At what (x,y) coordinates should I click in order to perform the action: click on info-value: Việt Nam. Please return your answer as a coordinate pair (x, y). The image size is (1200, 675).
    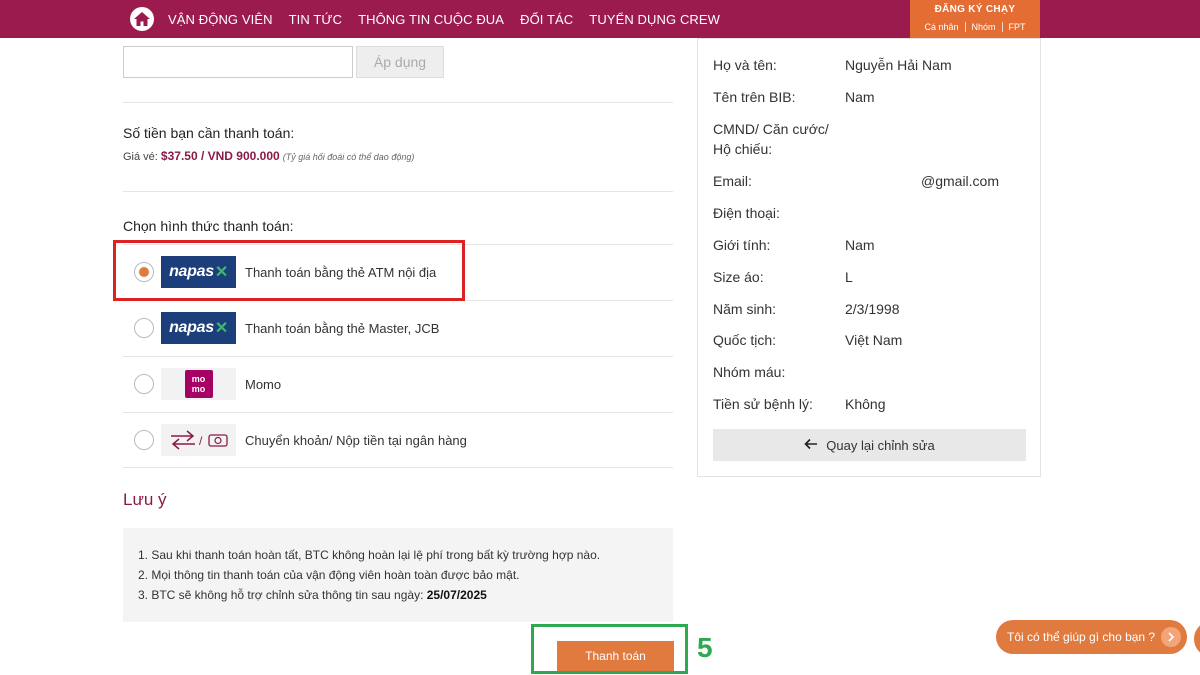
    Looking at the image, I should click on (874, 340).